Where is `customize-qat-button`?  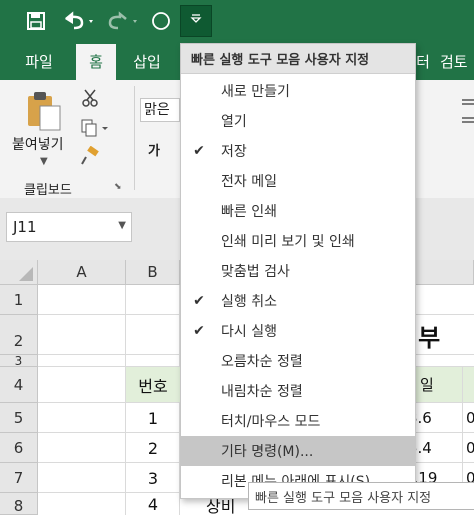 customize-qat-button is located at coordinates (196, 21).